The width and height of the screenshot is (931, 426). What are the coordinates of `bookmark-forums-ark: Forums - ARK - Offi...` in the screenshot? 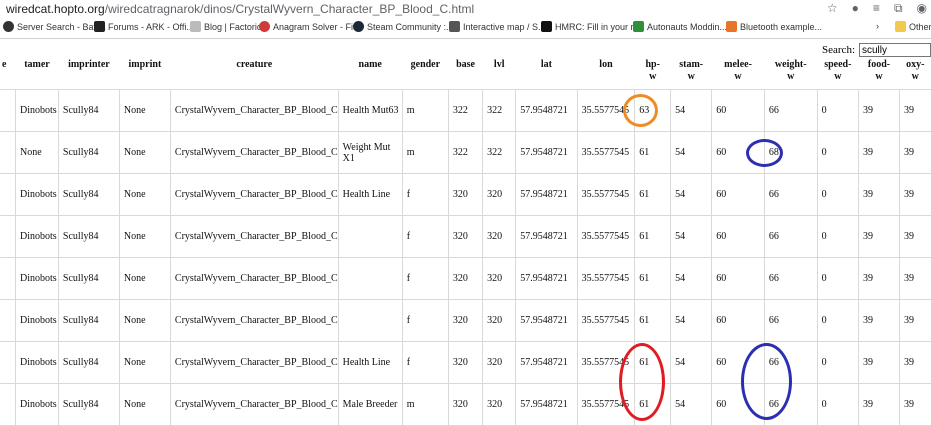 It's located at (144, 26).